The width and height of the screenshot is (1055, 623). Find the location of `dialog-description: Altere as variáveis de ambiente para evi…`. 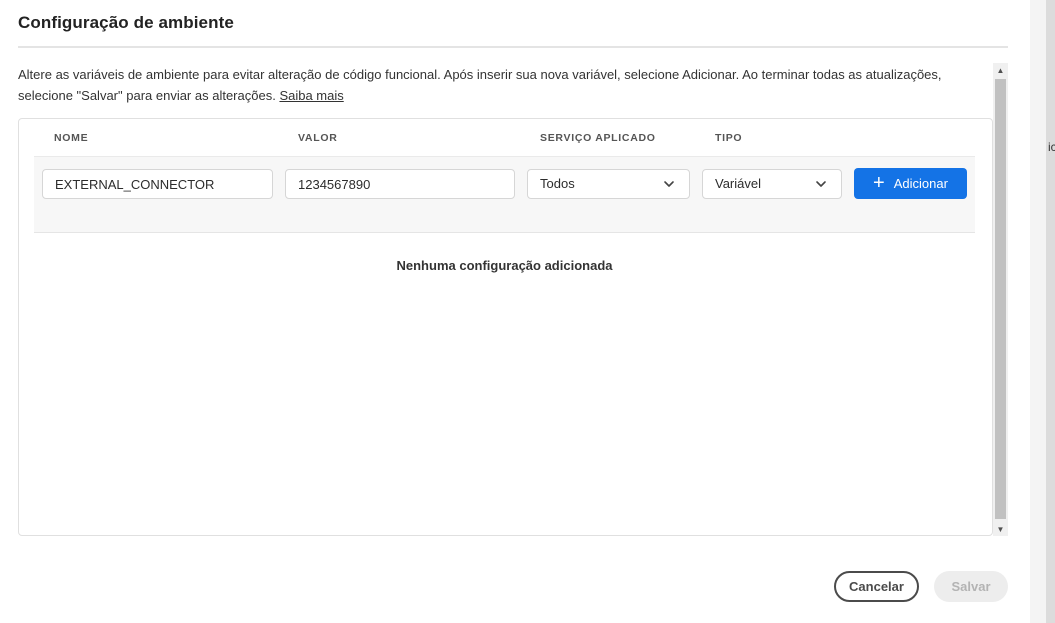

dialog-description: Altere as variáveis de ambiente para evi… is located at coordinates (503, 85).